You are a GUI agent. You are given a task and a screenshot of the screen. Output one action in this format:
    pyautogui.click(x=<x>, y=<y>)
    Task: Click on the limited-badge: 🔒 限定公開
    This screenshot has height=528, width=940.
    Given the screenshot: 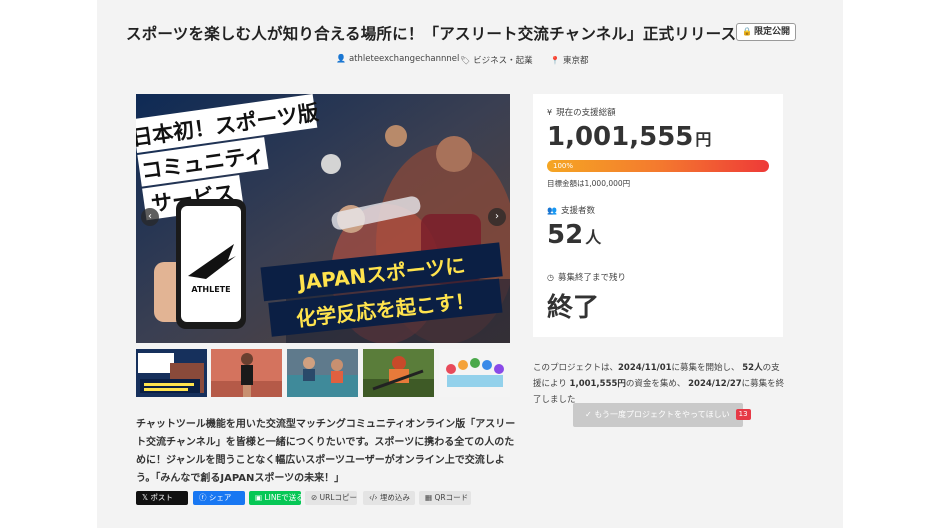 What is the action you would take?
    pyautogui.click(x=766, y=32)
    